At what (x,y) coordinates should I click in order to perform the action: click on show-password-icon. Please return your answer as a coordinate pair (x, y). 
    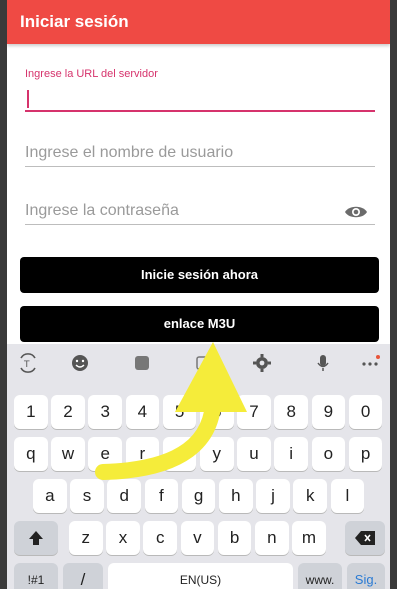
    Looking at the image, I should click on (356, 212).